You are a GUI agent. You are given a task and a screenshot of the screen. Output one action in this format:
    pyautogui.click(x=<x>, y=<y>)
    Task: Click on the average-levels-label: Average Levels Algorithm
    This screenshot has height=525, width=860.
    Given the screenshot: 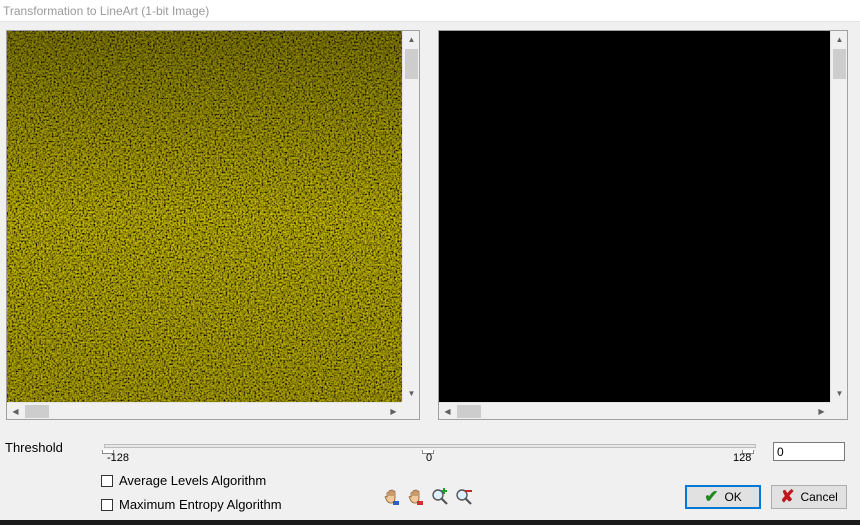 What is the action you would take?
    pyautogui.click(x=193, y=480)
    